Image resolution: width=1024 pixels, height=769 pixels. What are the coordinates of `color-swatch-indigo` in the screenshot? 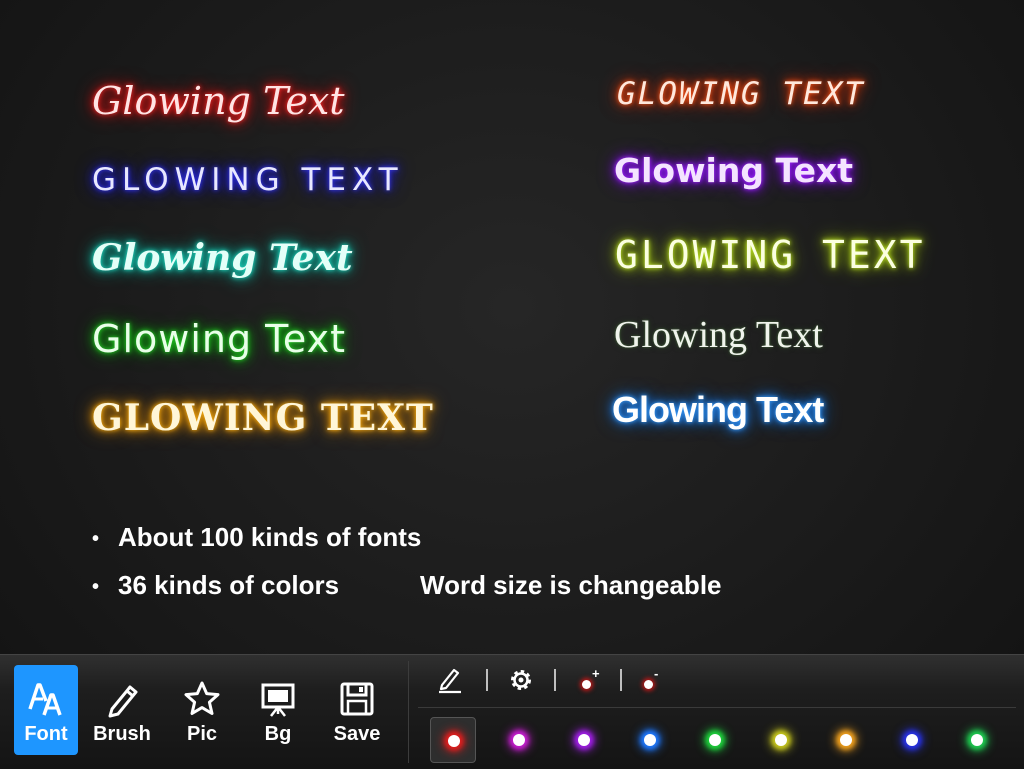 It's located at (912, 740).